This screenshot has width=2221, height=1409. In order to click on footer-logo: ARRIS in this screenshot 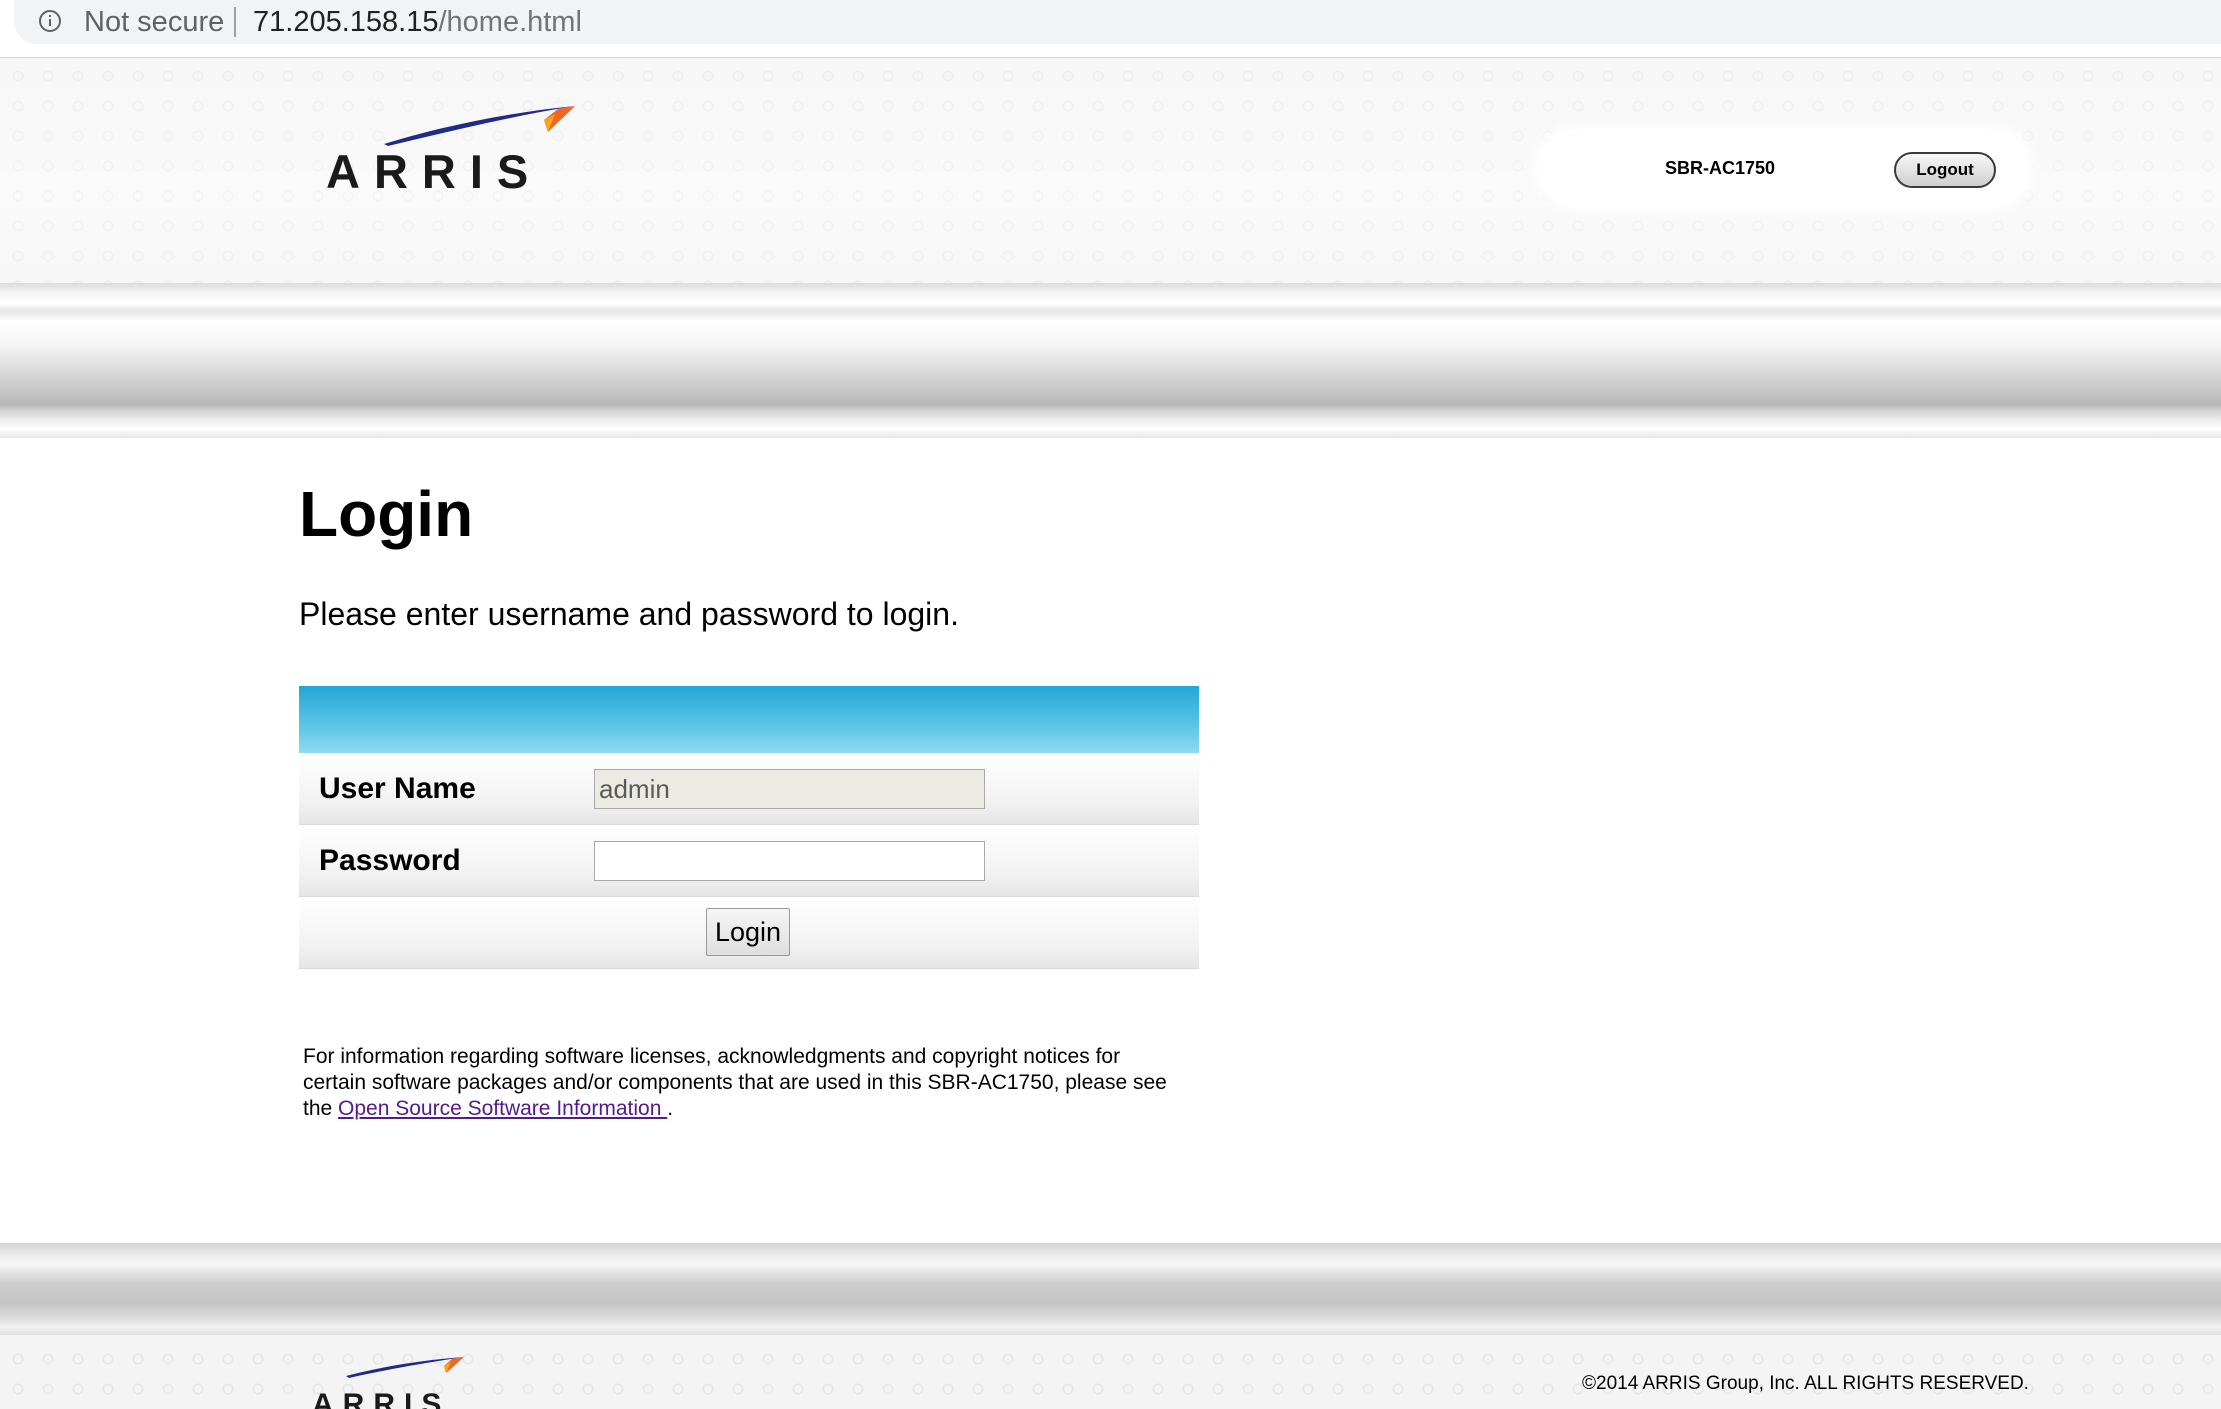, I will do `click(400, 1381)`.